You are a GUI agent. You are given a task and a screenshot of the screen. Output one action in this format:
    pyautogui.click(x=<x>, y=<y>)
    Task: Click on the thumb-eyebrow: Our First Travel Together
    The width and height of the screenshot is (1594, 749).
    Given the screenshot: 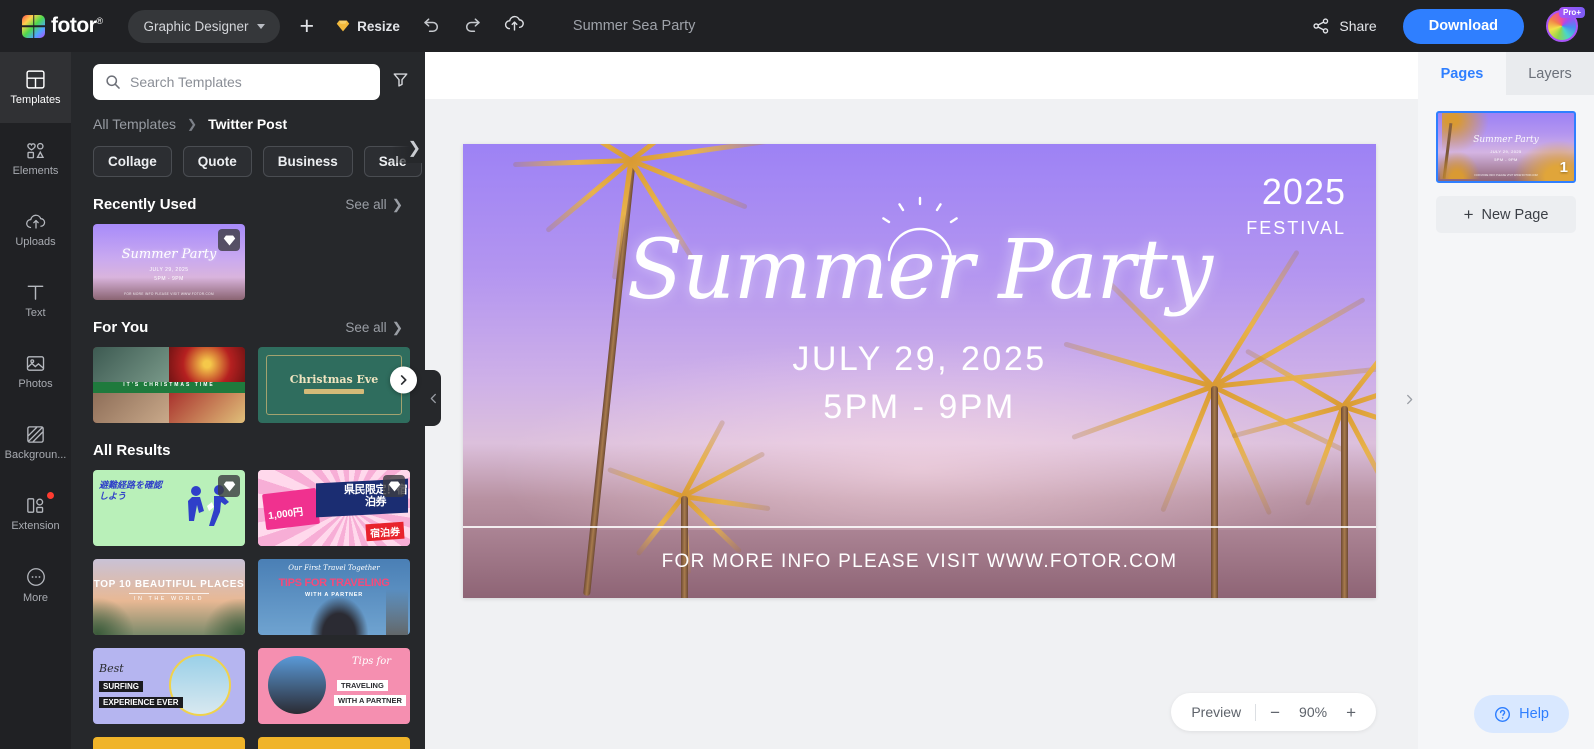 What is the action you would take?
    pyautogui.click(x=334, y=568)
    